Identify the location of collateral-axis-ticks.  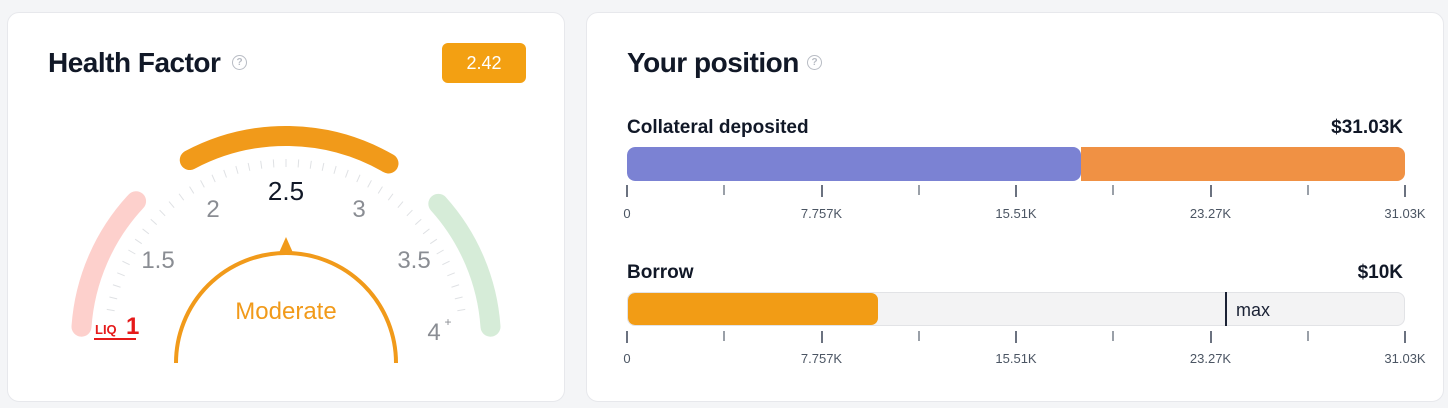
(1016, 192).